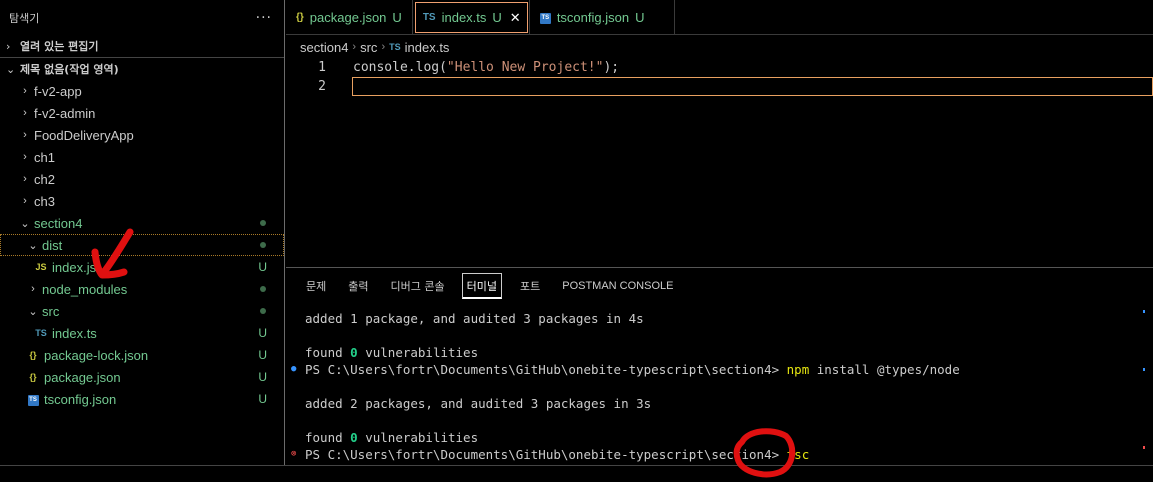 The height and width of the screenshot is (482, 1153). Describe the element at coordinates (142, 289) in the screenshot. I see `tree-folder-node-modules: › node_modules` at that location.